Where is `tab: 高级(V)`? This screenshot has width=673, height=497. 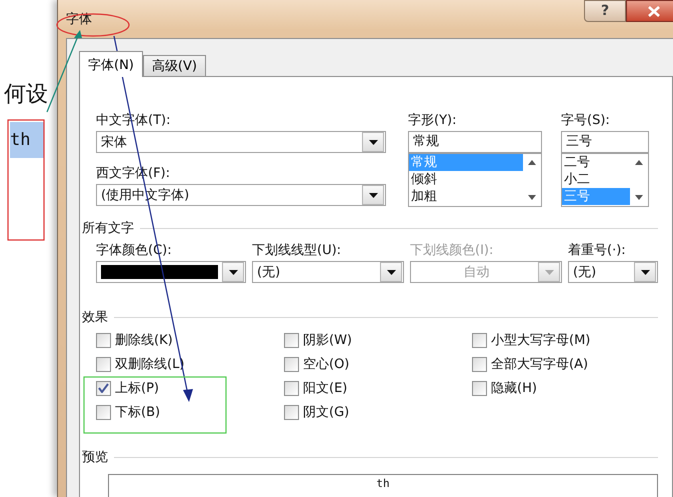 tab: 高级(V) is located at coordinates (174, 66).